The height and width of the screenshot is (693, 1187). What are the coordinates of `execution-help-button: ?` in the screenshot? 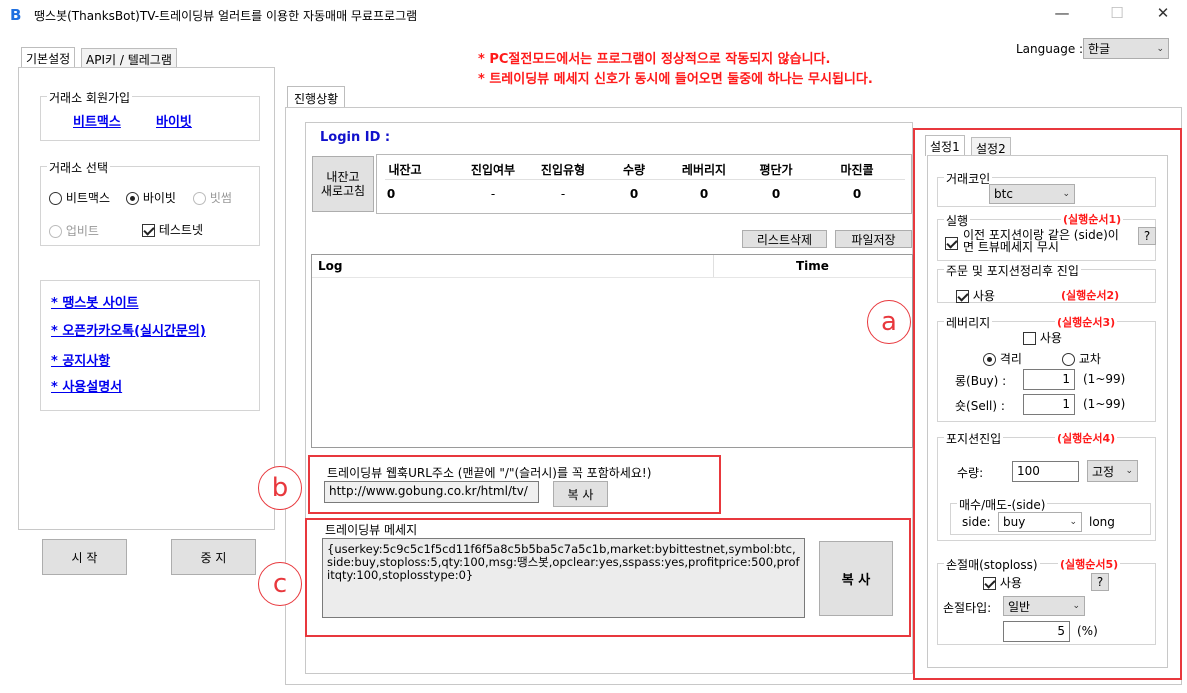 It's located at (1147, 236).